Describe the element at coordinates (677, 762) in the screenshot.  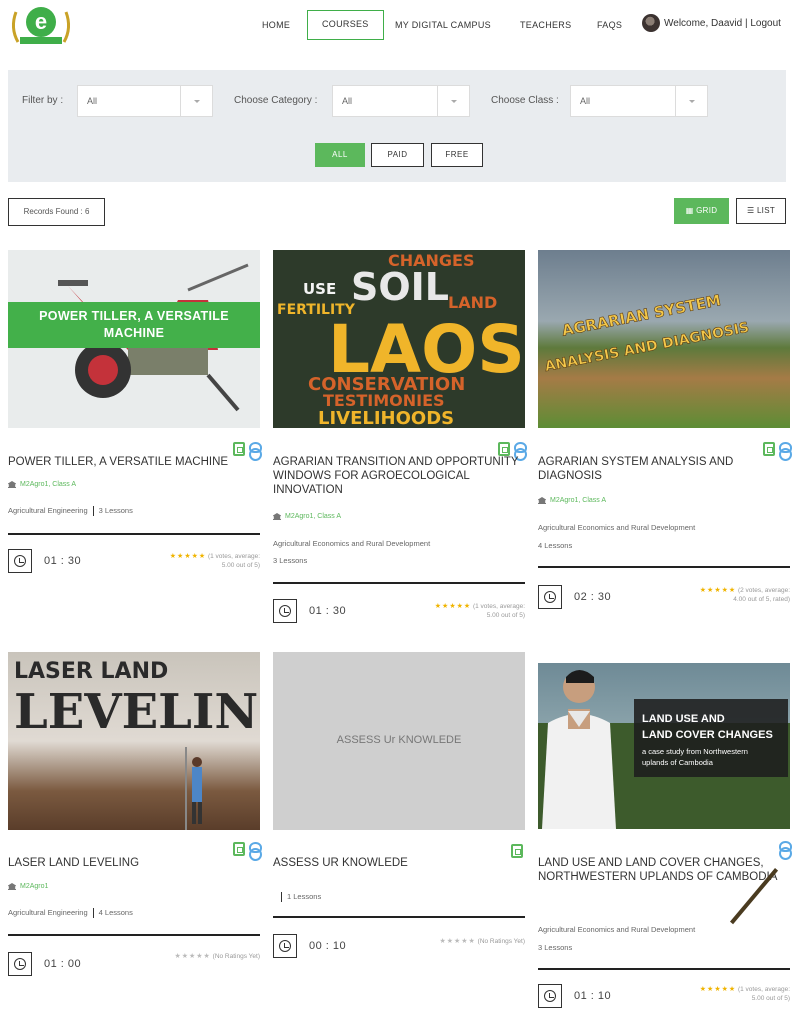
I see `thumbnail-subtitle-2: uplands of Cambodia` at that location.